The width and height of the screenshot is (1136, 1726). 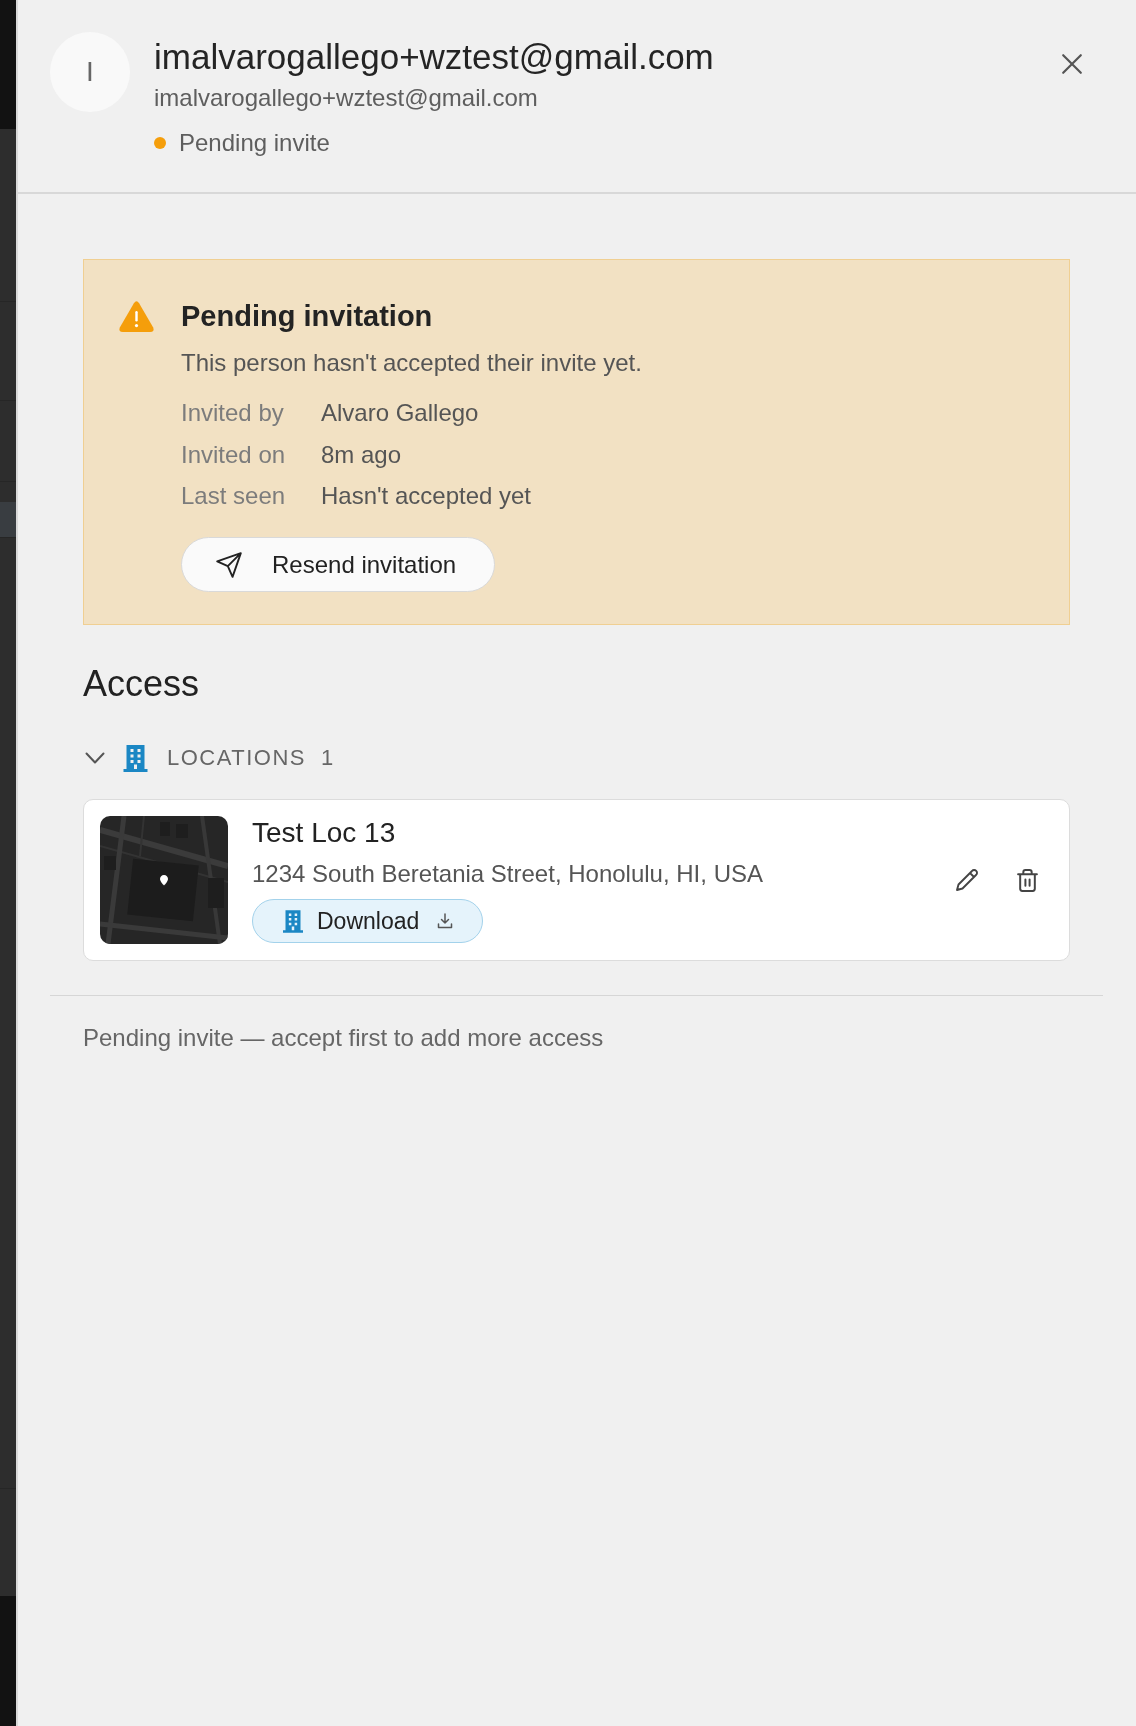 I want to click on close-icon, so click(x=1072, y=64).